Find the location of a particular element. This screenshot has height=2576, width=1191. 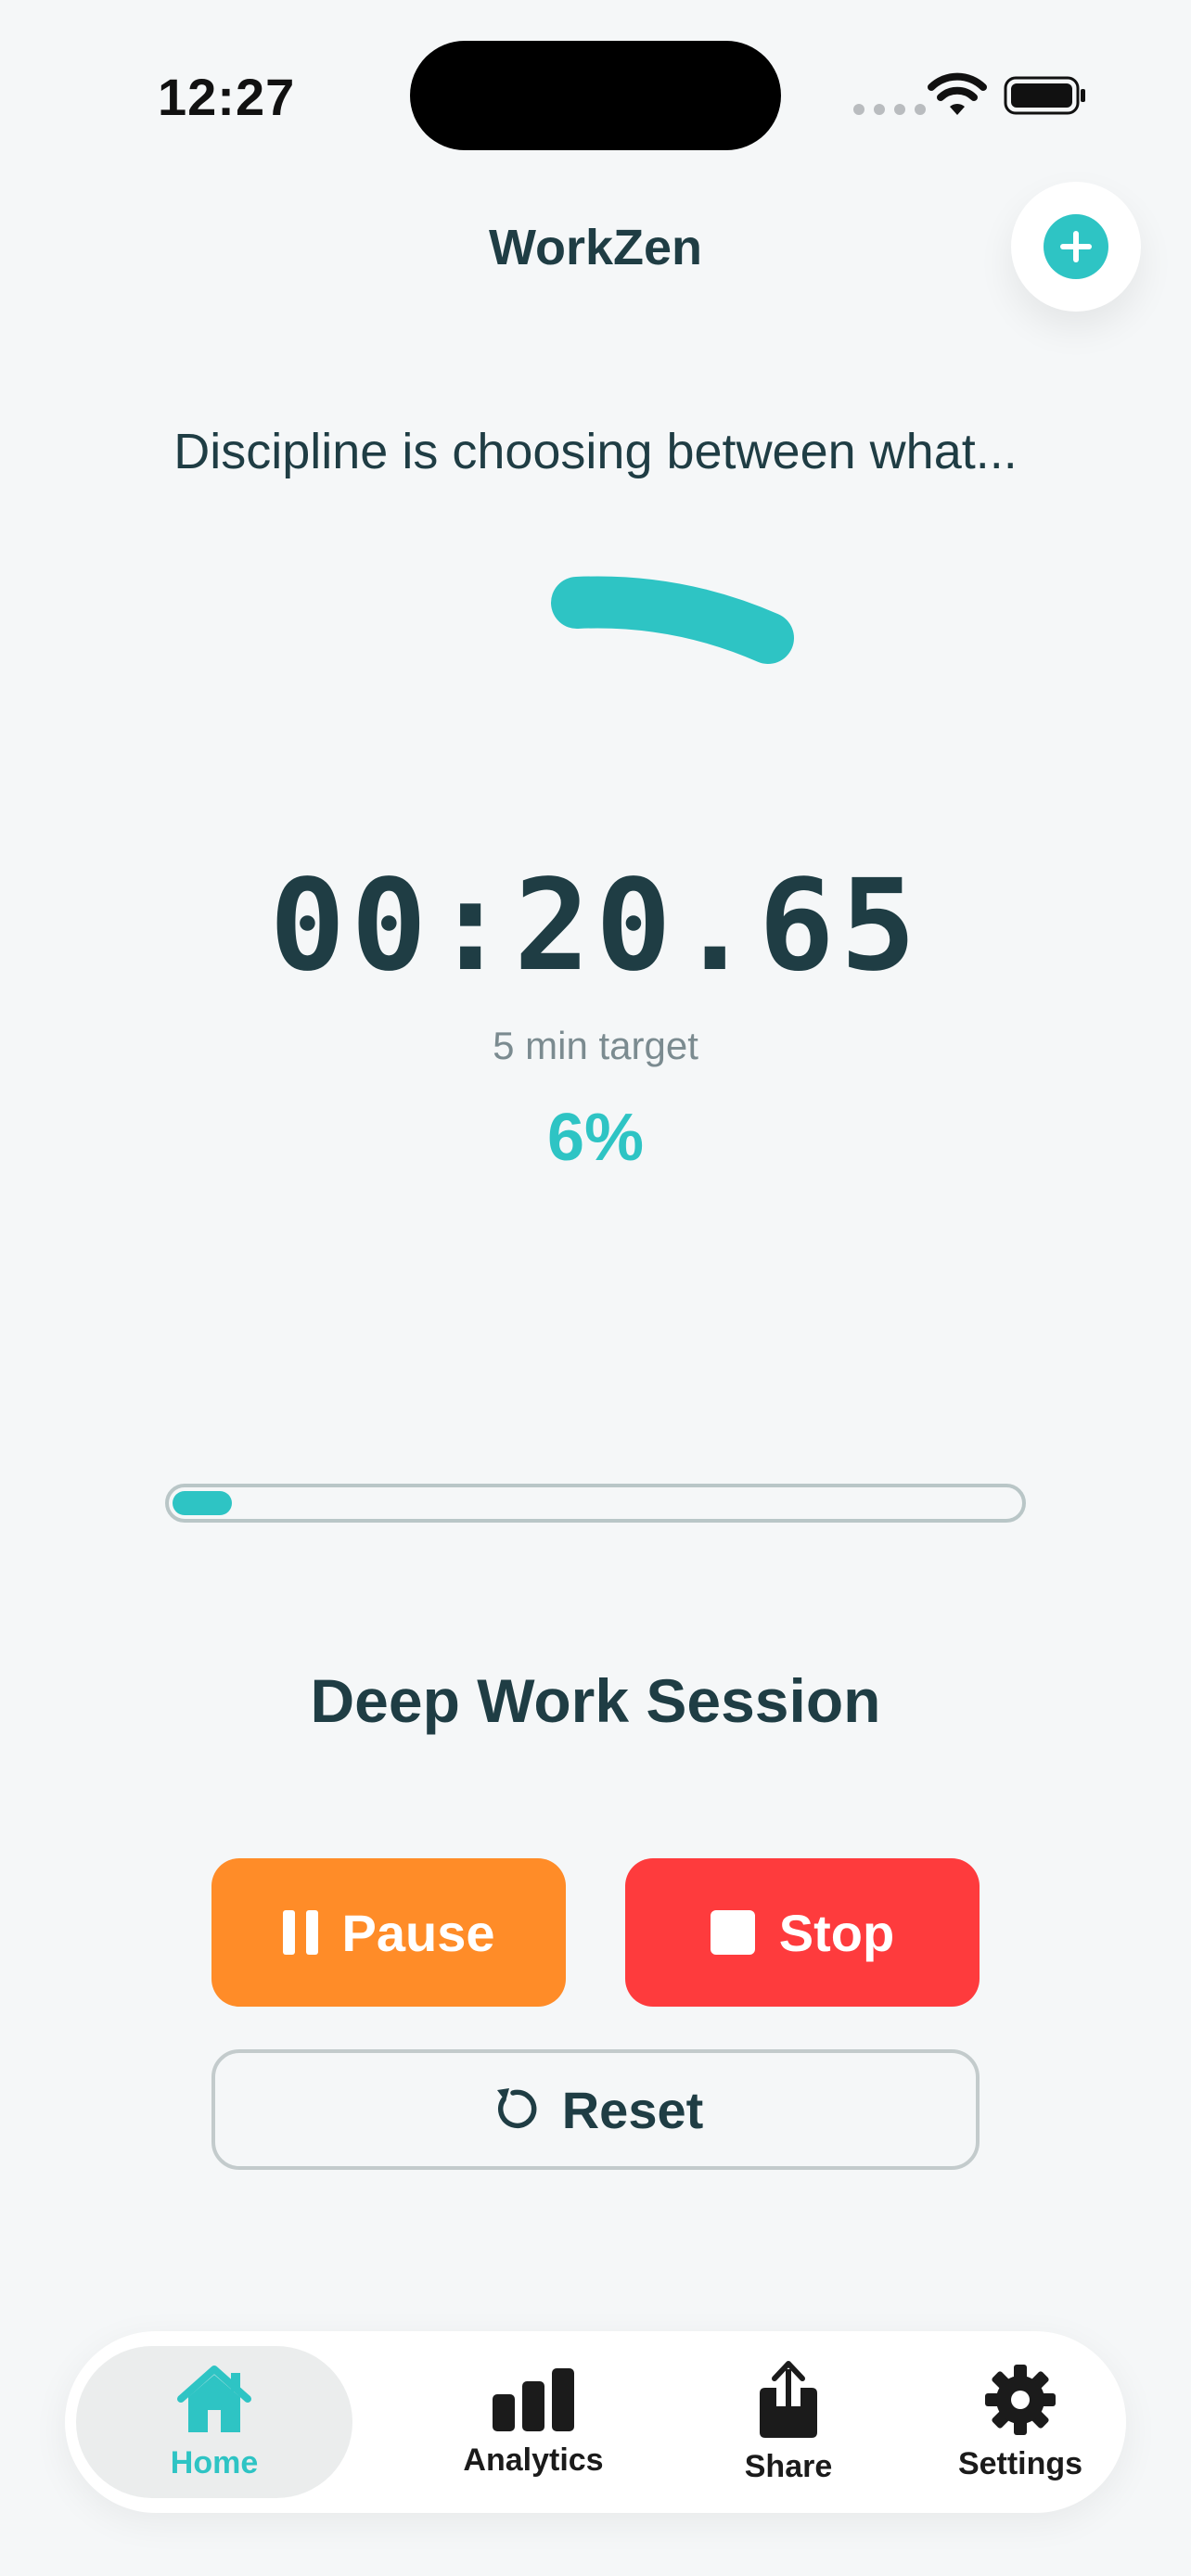

target-label: 5 min target is located at coordinates (595, 1045).